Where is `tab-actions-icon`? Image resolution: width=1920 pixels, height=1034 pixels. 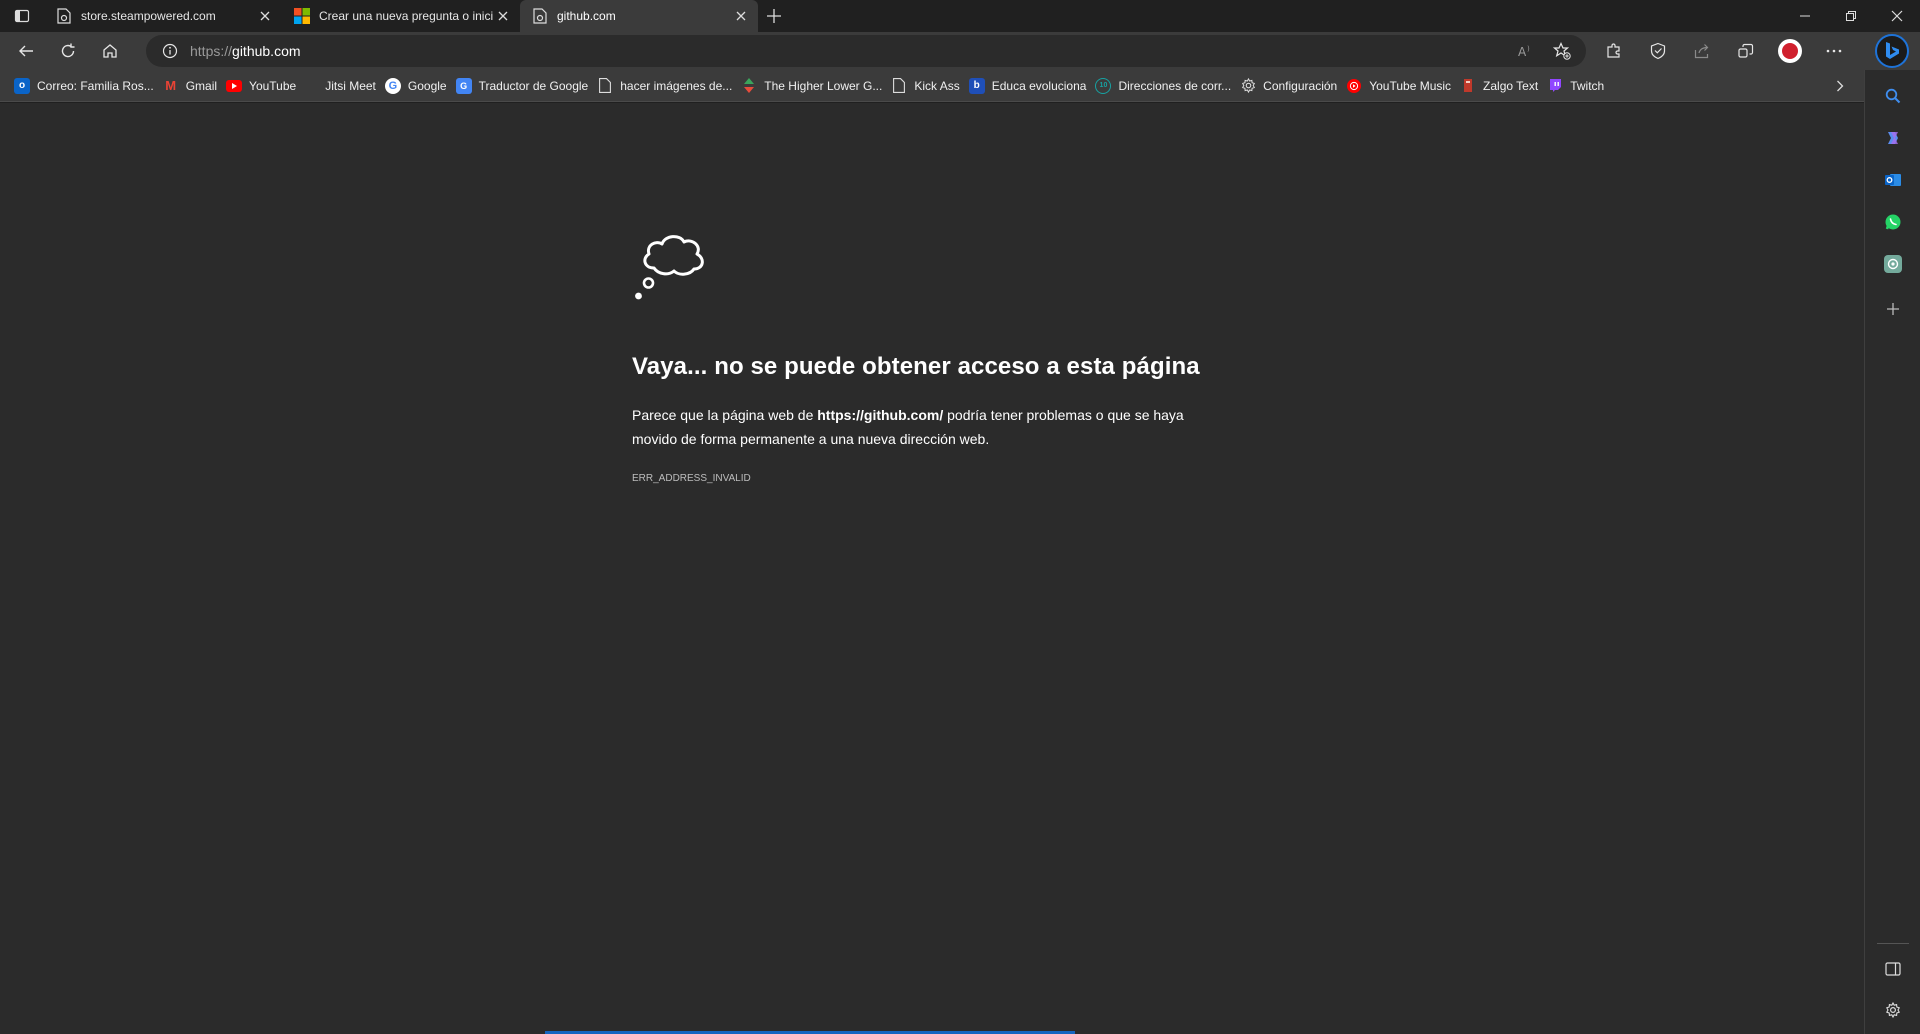
tab-actions-icon is located at coordinates (22, 16).